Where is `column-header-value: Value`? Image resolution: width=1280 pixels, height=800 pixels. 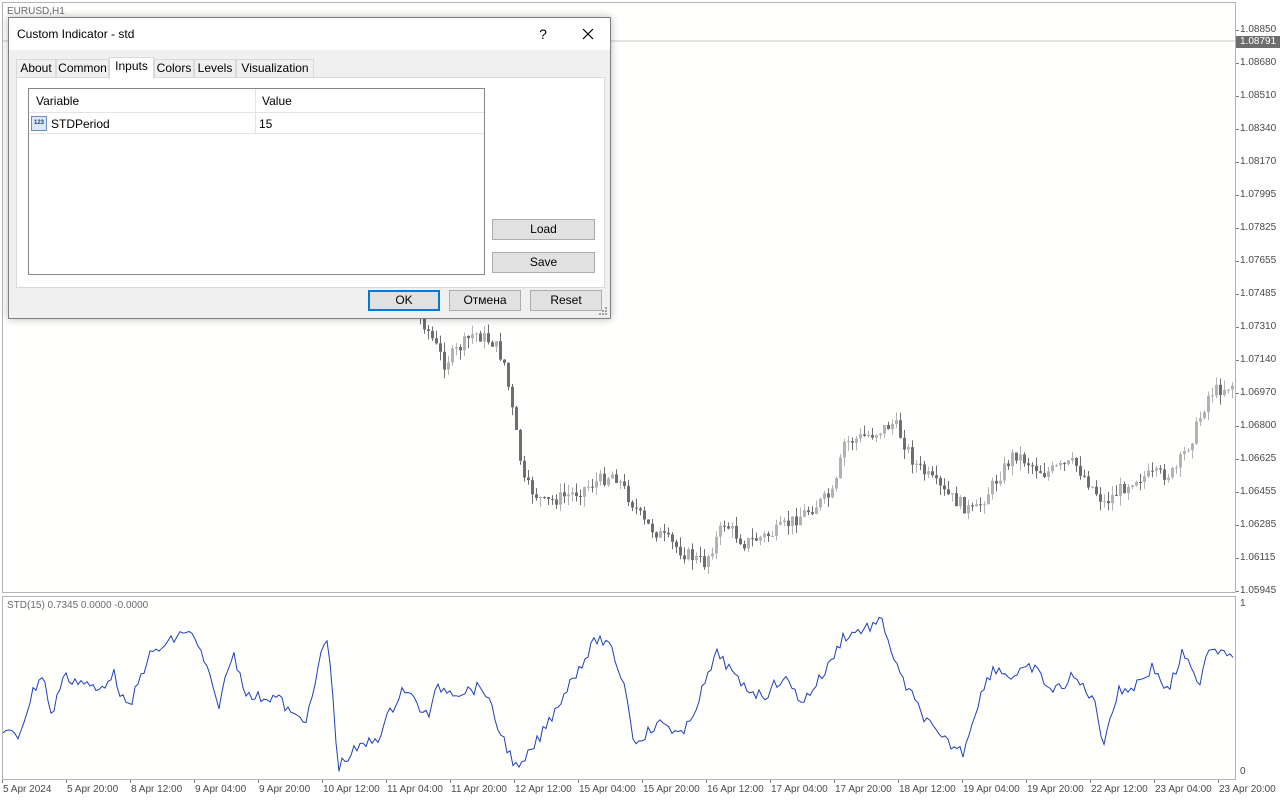 column-header-value: Value is located at coordinates (277, 101).